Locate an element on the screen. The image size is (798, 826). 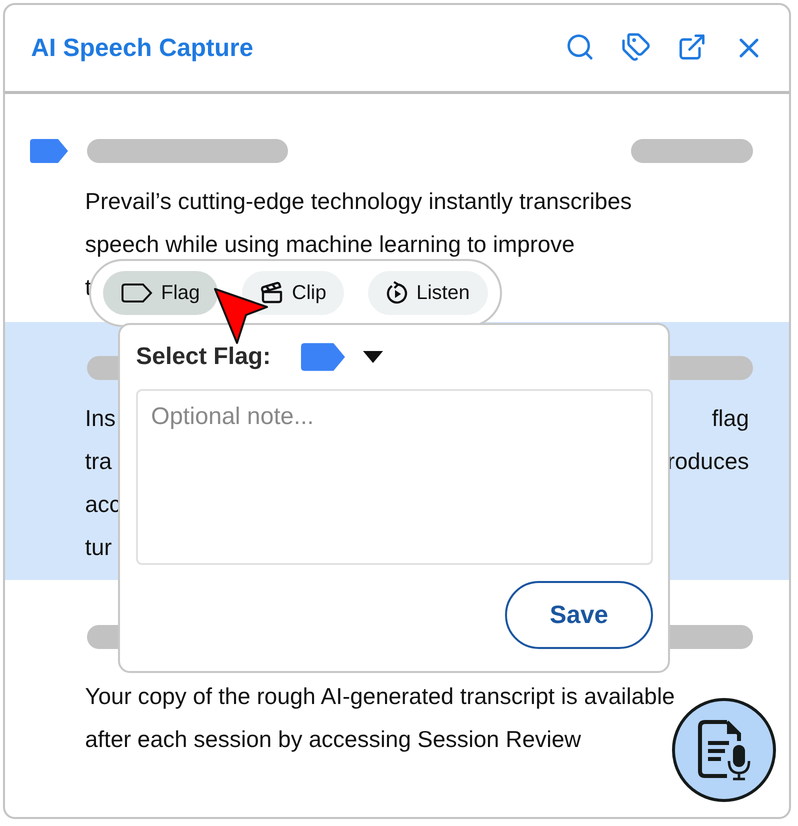
transcript-text: flag is located at coordinates (730, 418).